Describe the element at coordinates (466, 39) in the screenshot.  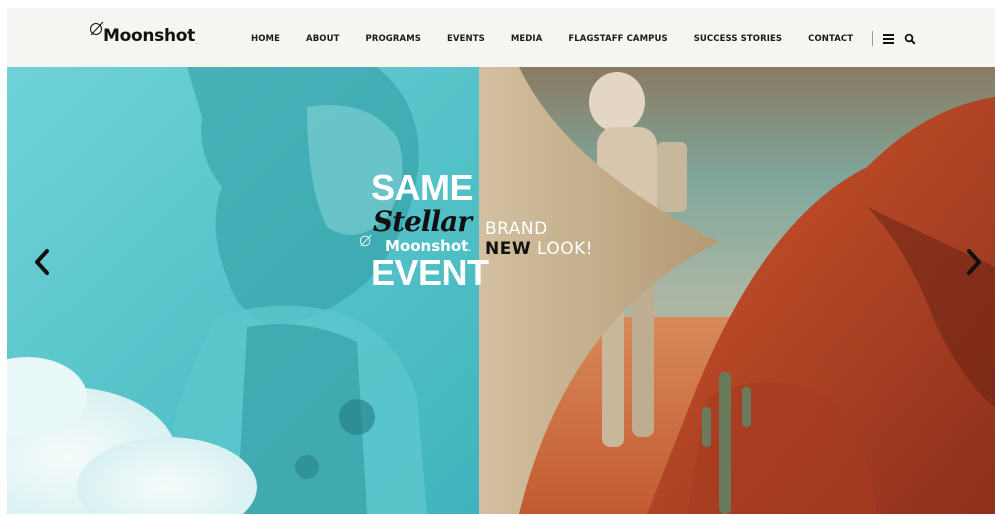
I see `nav-item-events: EVENTS` at that location.